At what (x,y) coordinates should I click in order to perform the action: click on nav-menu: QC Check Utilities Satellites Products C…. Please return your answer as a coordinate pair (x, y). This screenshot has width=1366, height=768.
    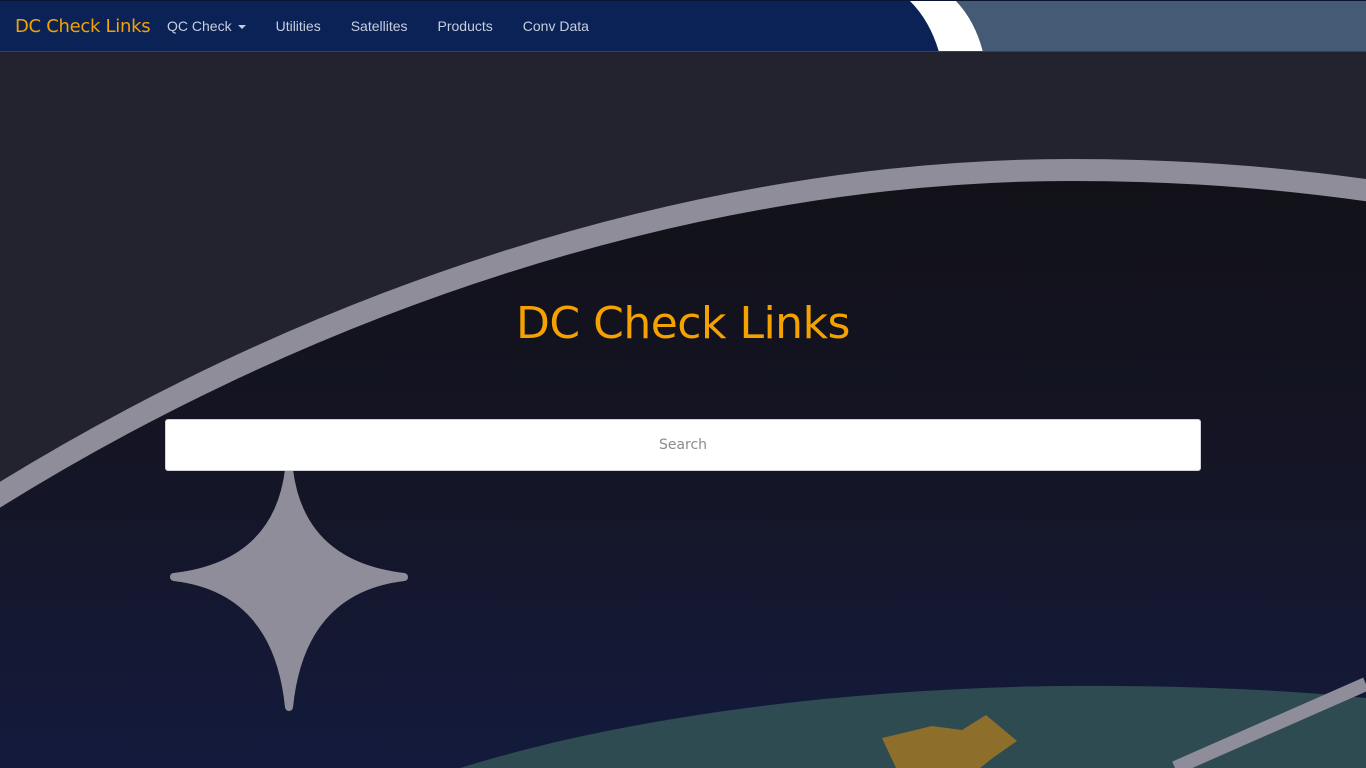
    Looking at the image, I should click on (378, 26).